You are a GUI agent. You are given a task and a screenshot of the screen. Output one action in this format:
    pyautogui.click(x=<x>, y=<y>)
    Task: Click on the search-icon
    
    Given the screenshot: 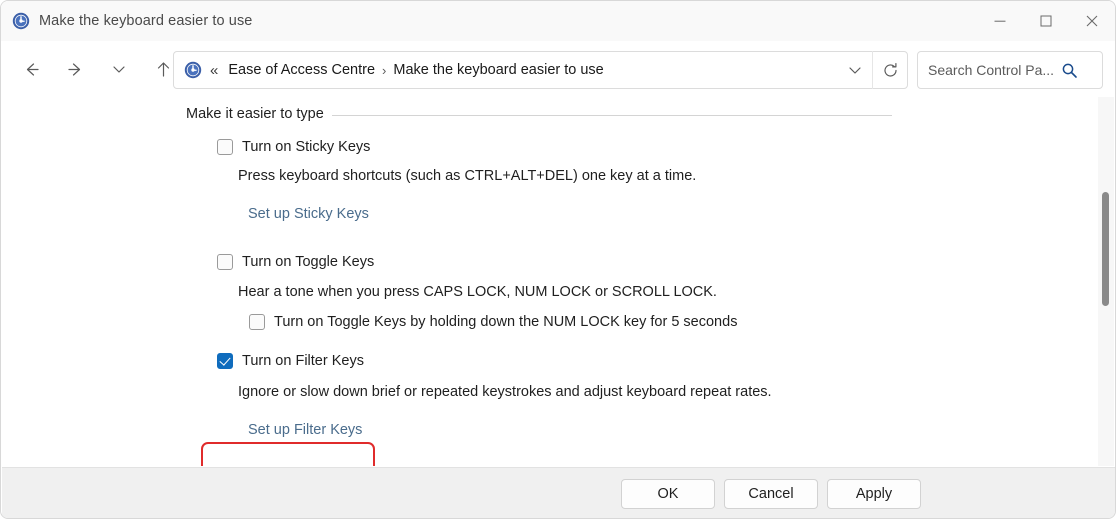 What is the action you would take?
    pyautogui.click(x=1069, y=70)
    